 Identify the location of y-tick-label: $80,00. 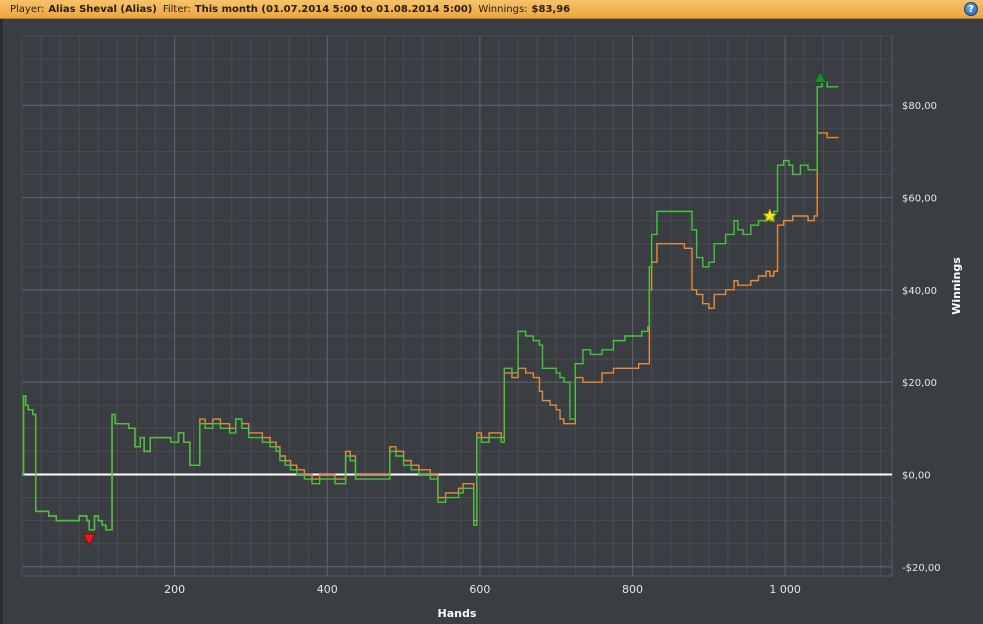
(919, 106).